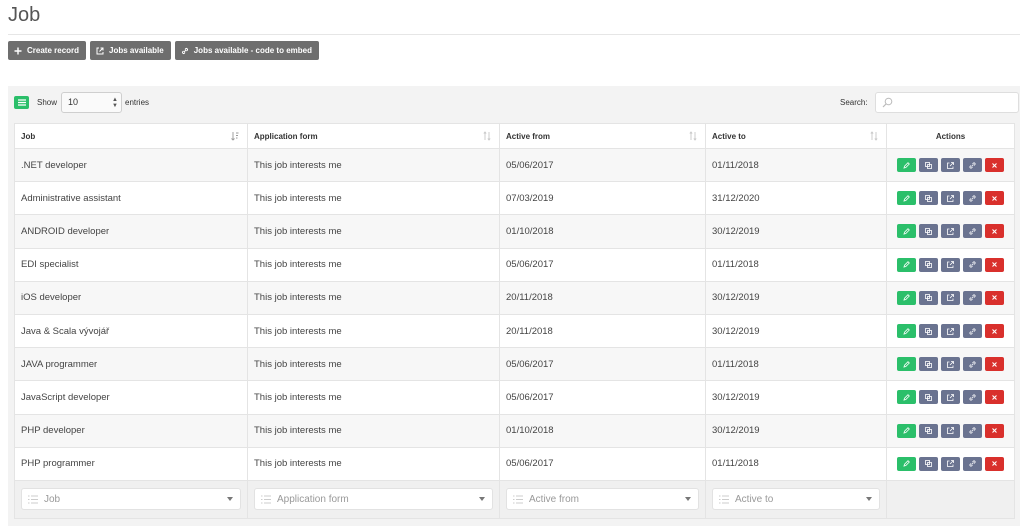  What do you see at coordinates (24, 15) in the screenshot?
I see `page-title: Job` at bounding box center [24, 15].